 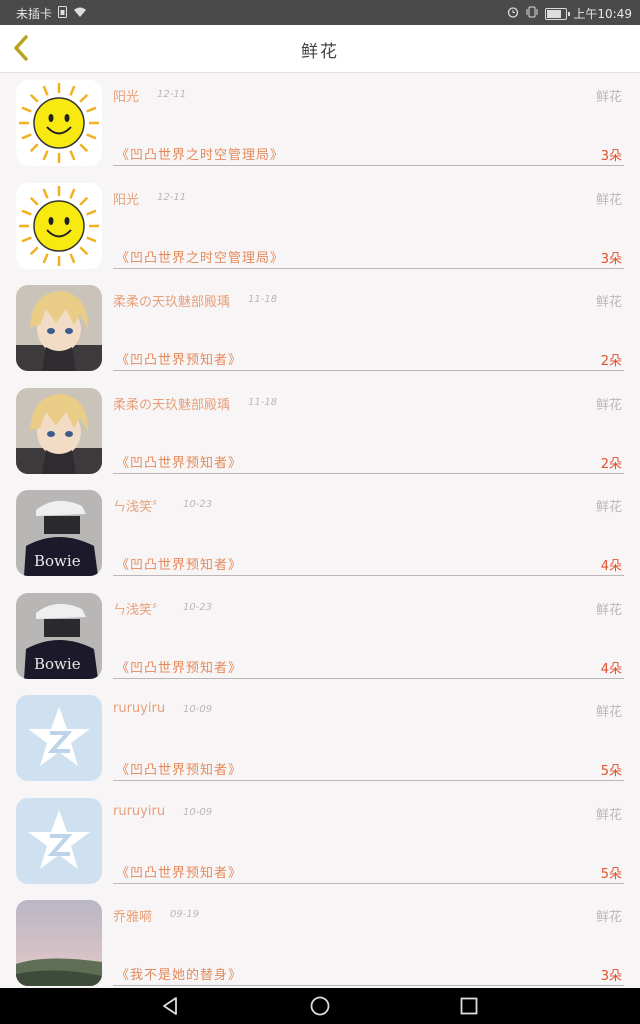 What do you see at coordinates (80, 14) in the screenshot?
I see `wifi-icon` at bounding box center [80, 14].